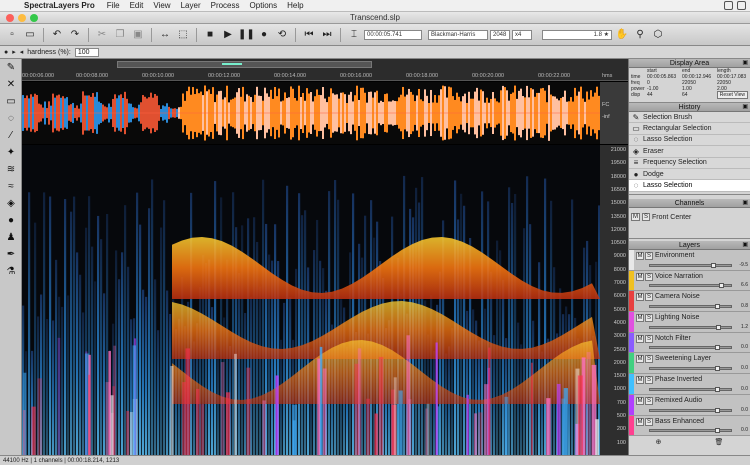  I want to click on pen-tool-icon: ✒, so click(11, 254).